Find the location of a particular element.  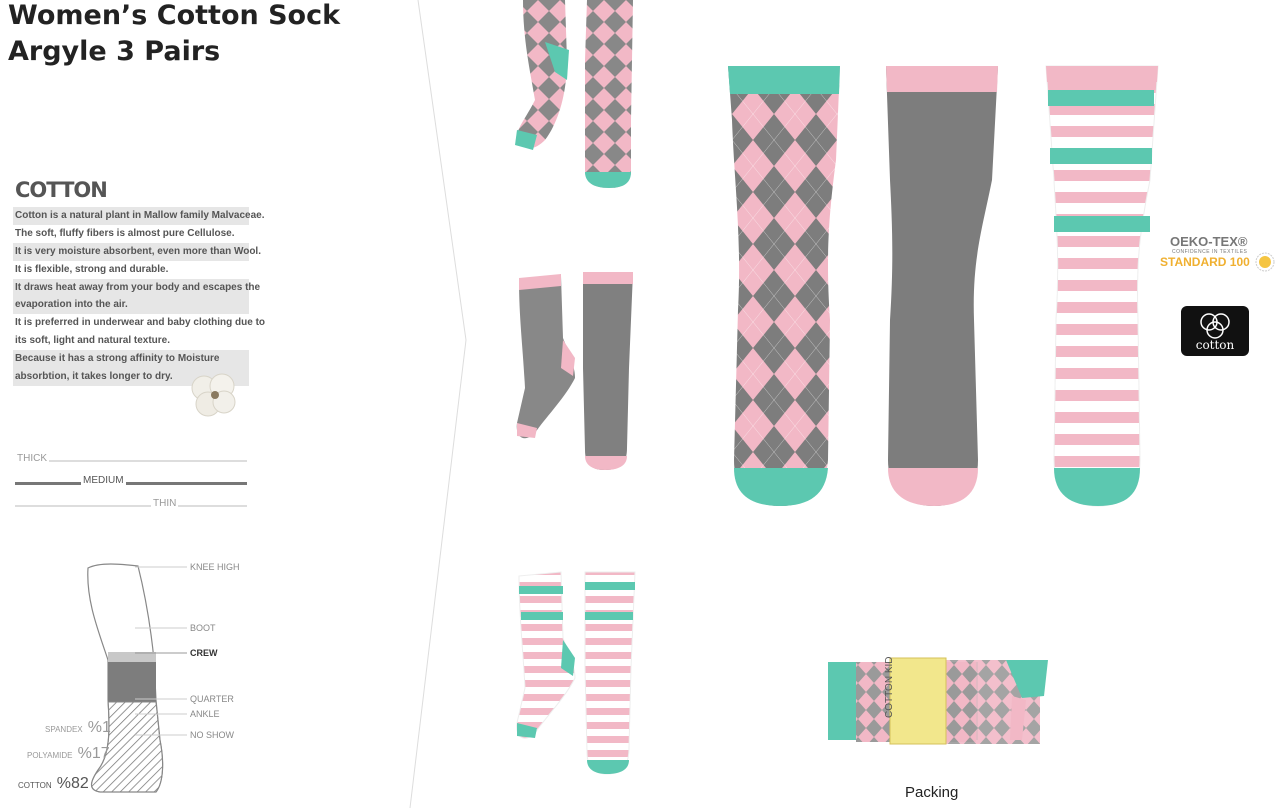

height-boot: BOOT is located at coordinates (203, 628).